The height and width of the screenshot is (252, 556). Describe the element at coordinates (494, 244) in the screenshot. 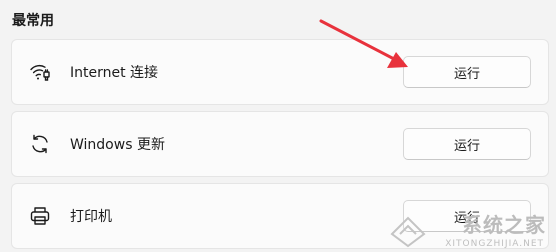

I see `watermark-subtitle: XITONGZHIJIA.NET` at that location.